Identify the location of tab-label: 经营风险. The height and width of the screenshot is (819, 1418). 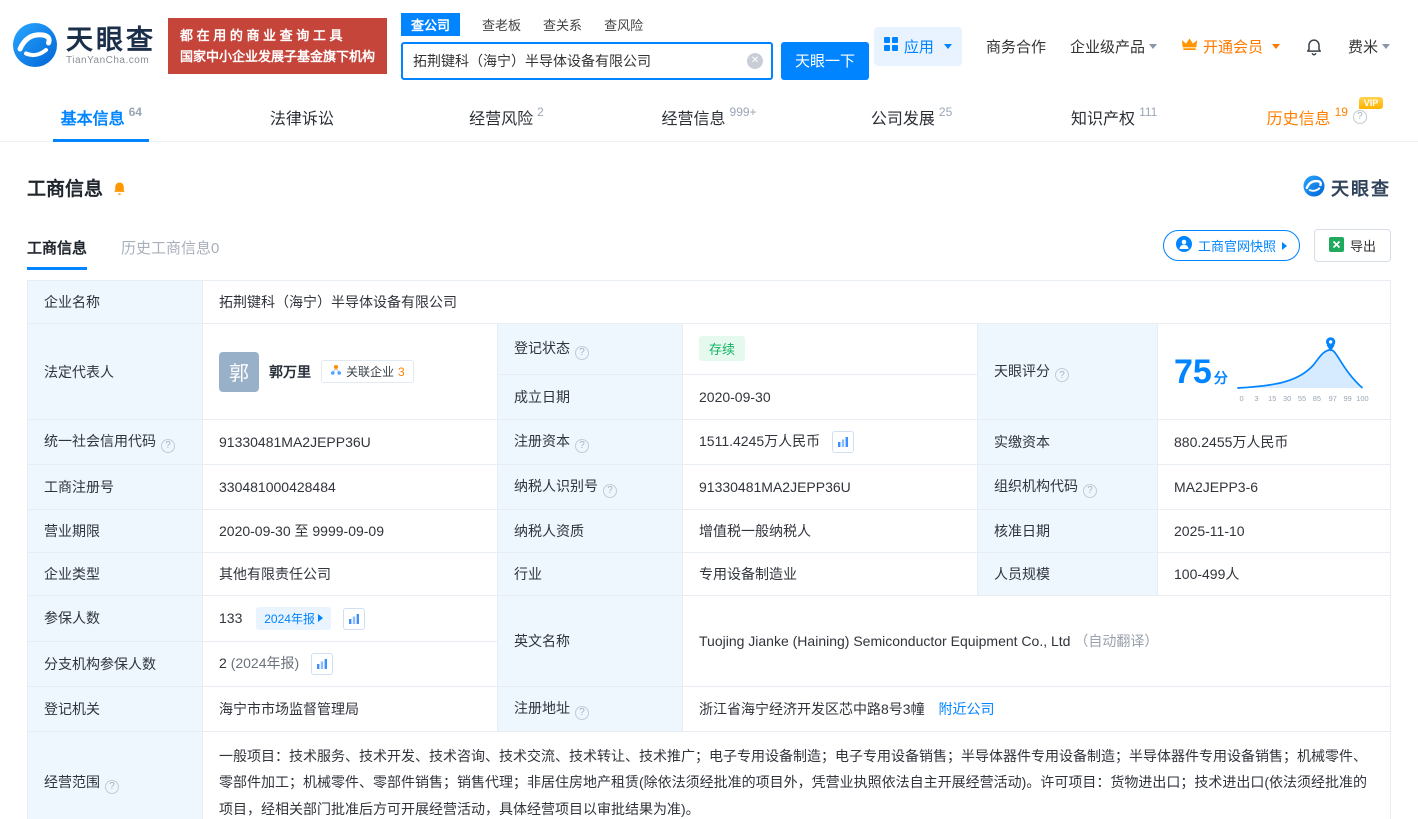
(501, 119).